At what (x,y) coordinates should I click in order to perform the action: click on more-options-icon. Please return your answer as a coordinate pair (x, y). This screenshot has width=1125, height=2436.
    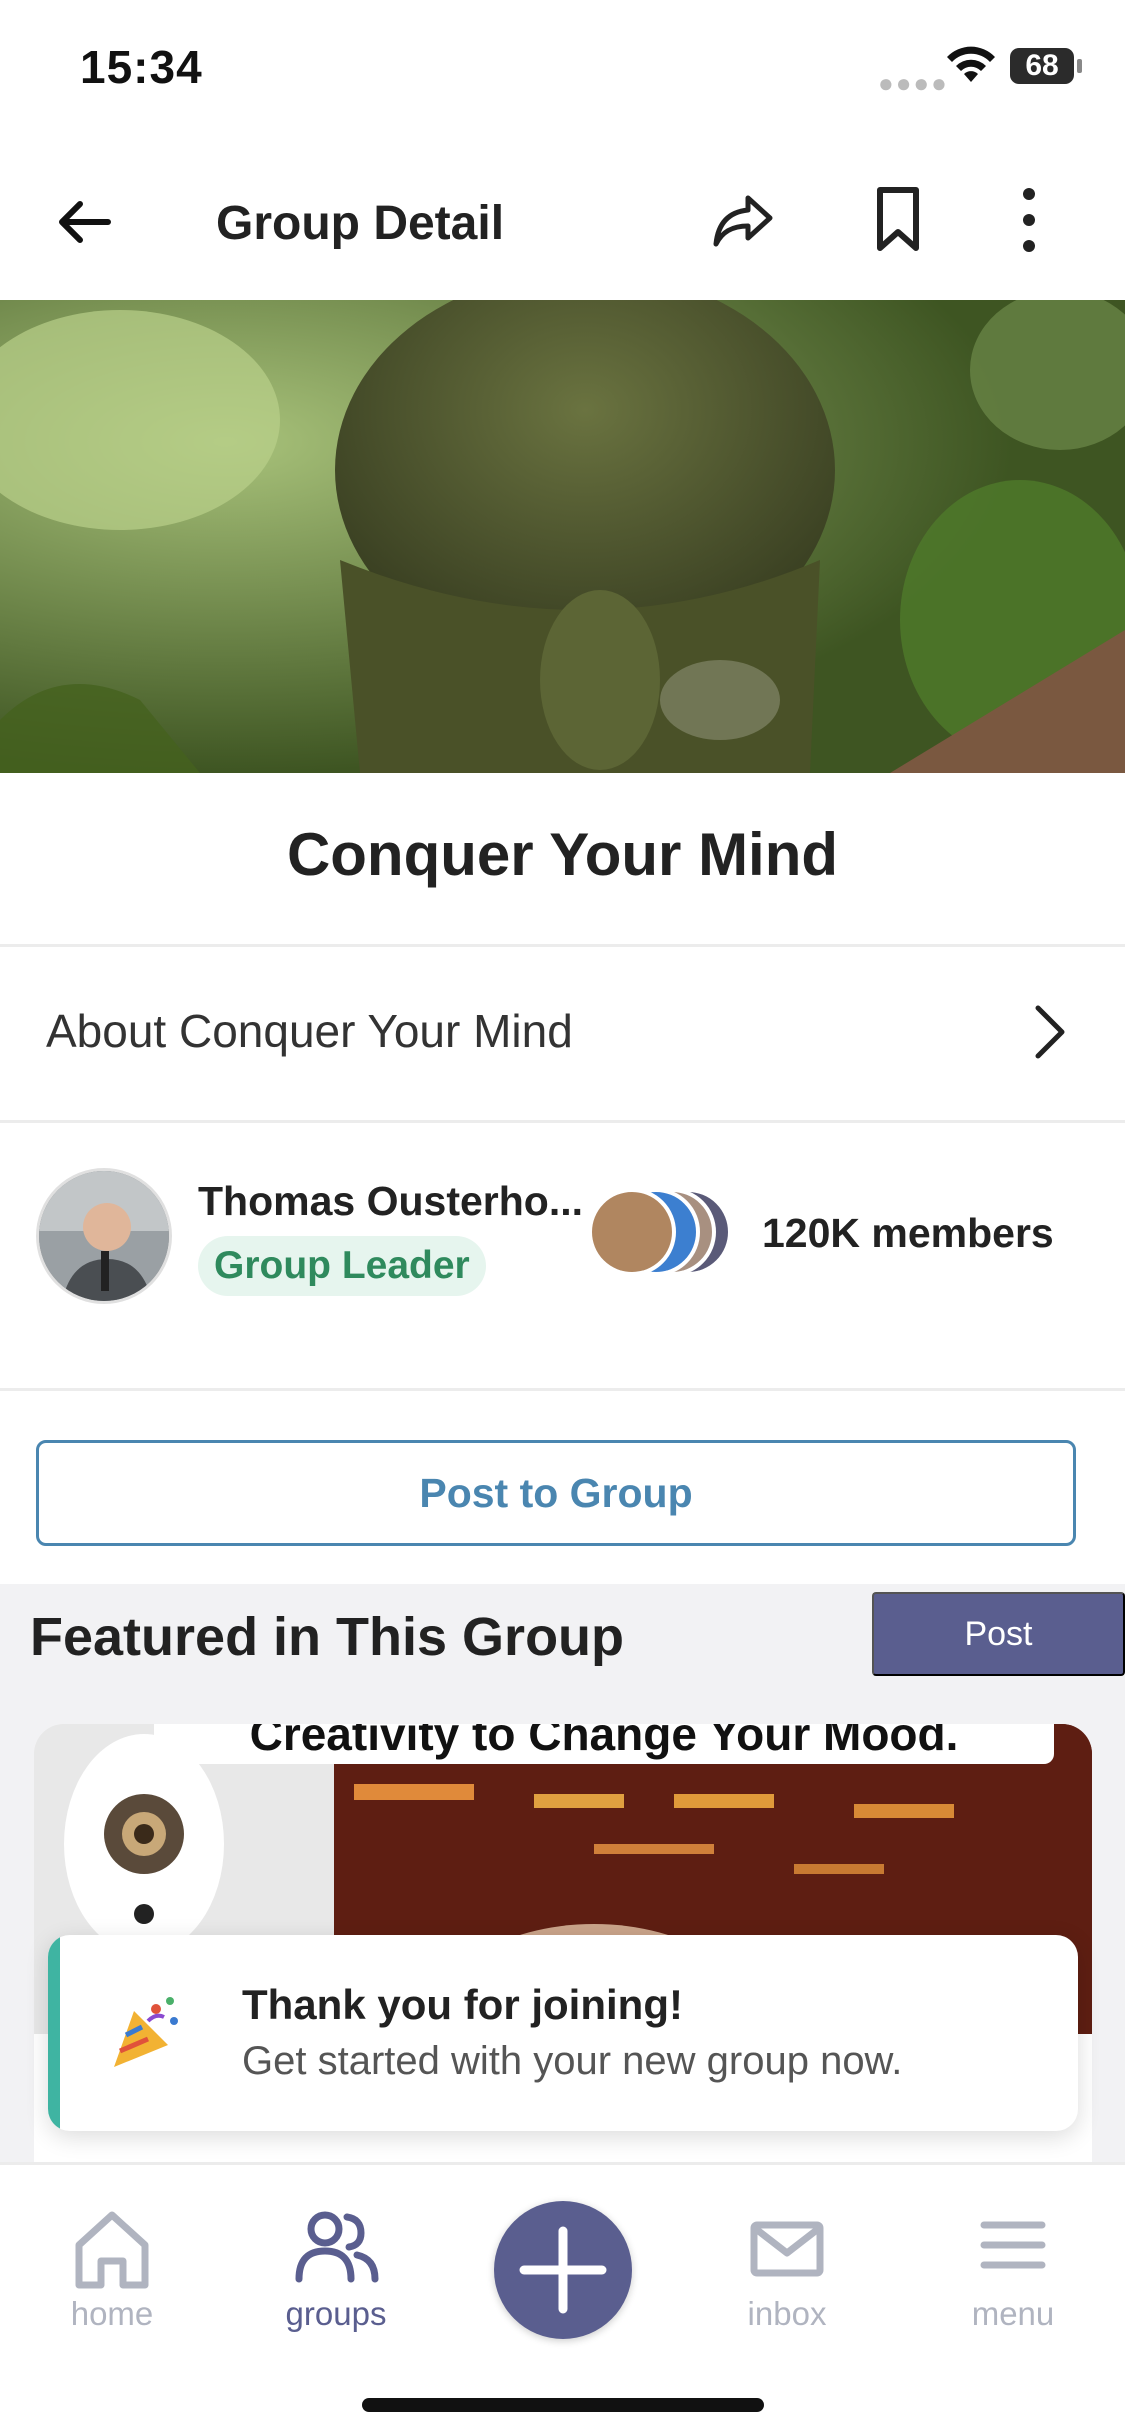
    Looking at the image, I should click on (1029, 220).